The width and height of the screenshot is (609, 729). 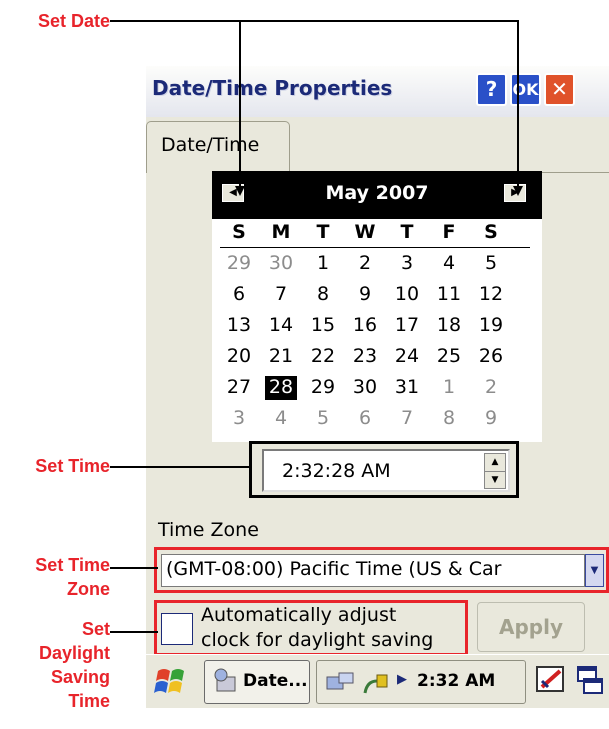 What do you see at coordinates (518, 191) in the screenshot?
I see `set-date-right-arrowhead` at bounding box center [518, 191].